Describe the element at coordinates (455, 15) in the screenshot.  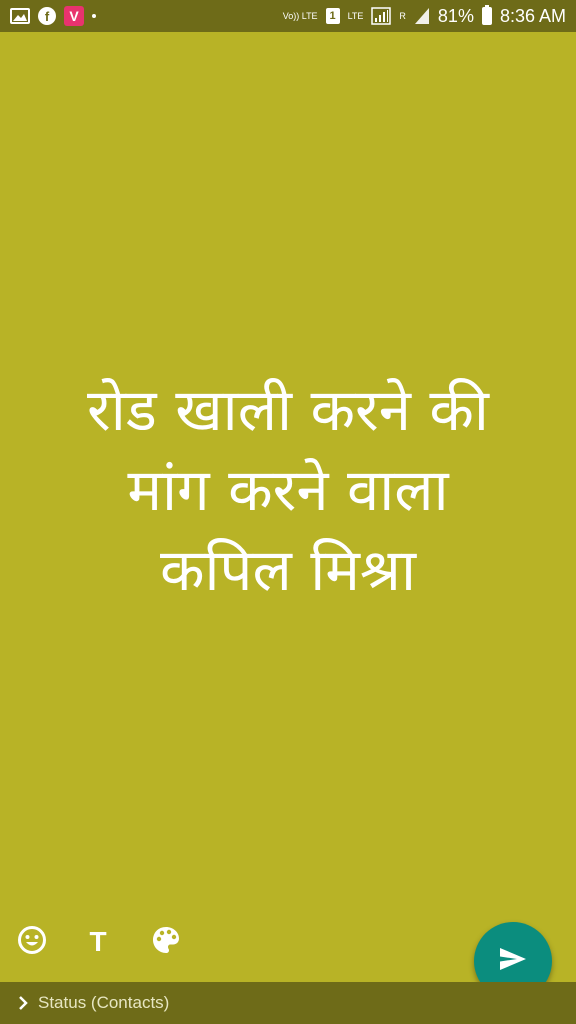
I see `battery-percent: 81%` at that location.